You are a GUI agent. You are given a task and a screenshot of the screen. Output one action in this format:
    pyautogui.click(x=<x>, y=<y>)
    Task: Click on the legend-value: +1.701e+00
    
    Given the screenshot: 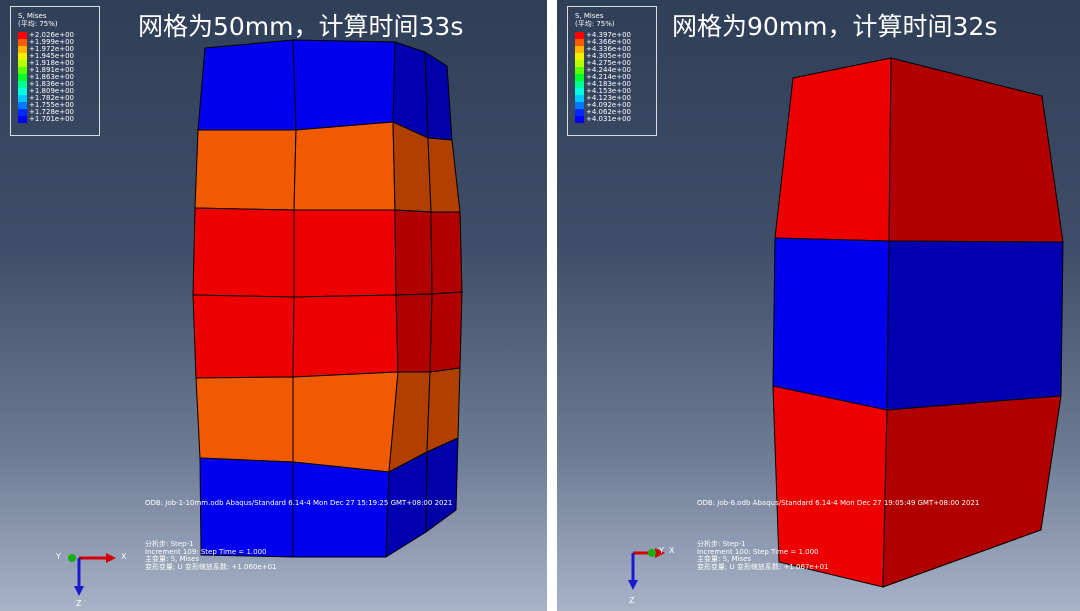 What is the action you would take?
    pyautogui.click(x=51, y=119)
    